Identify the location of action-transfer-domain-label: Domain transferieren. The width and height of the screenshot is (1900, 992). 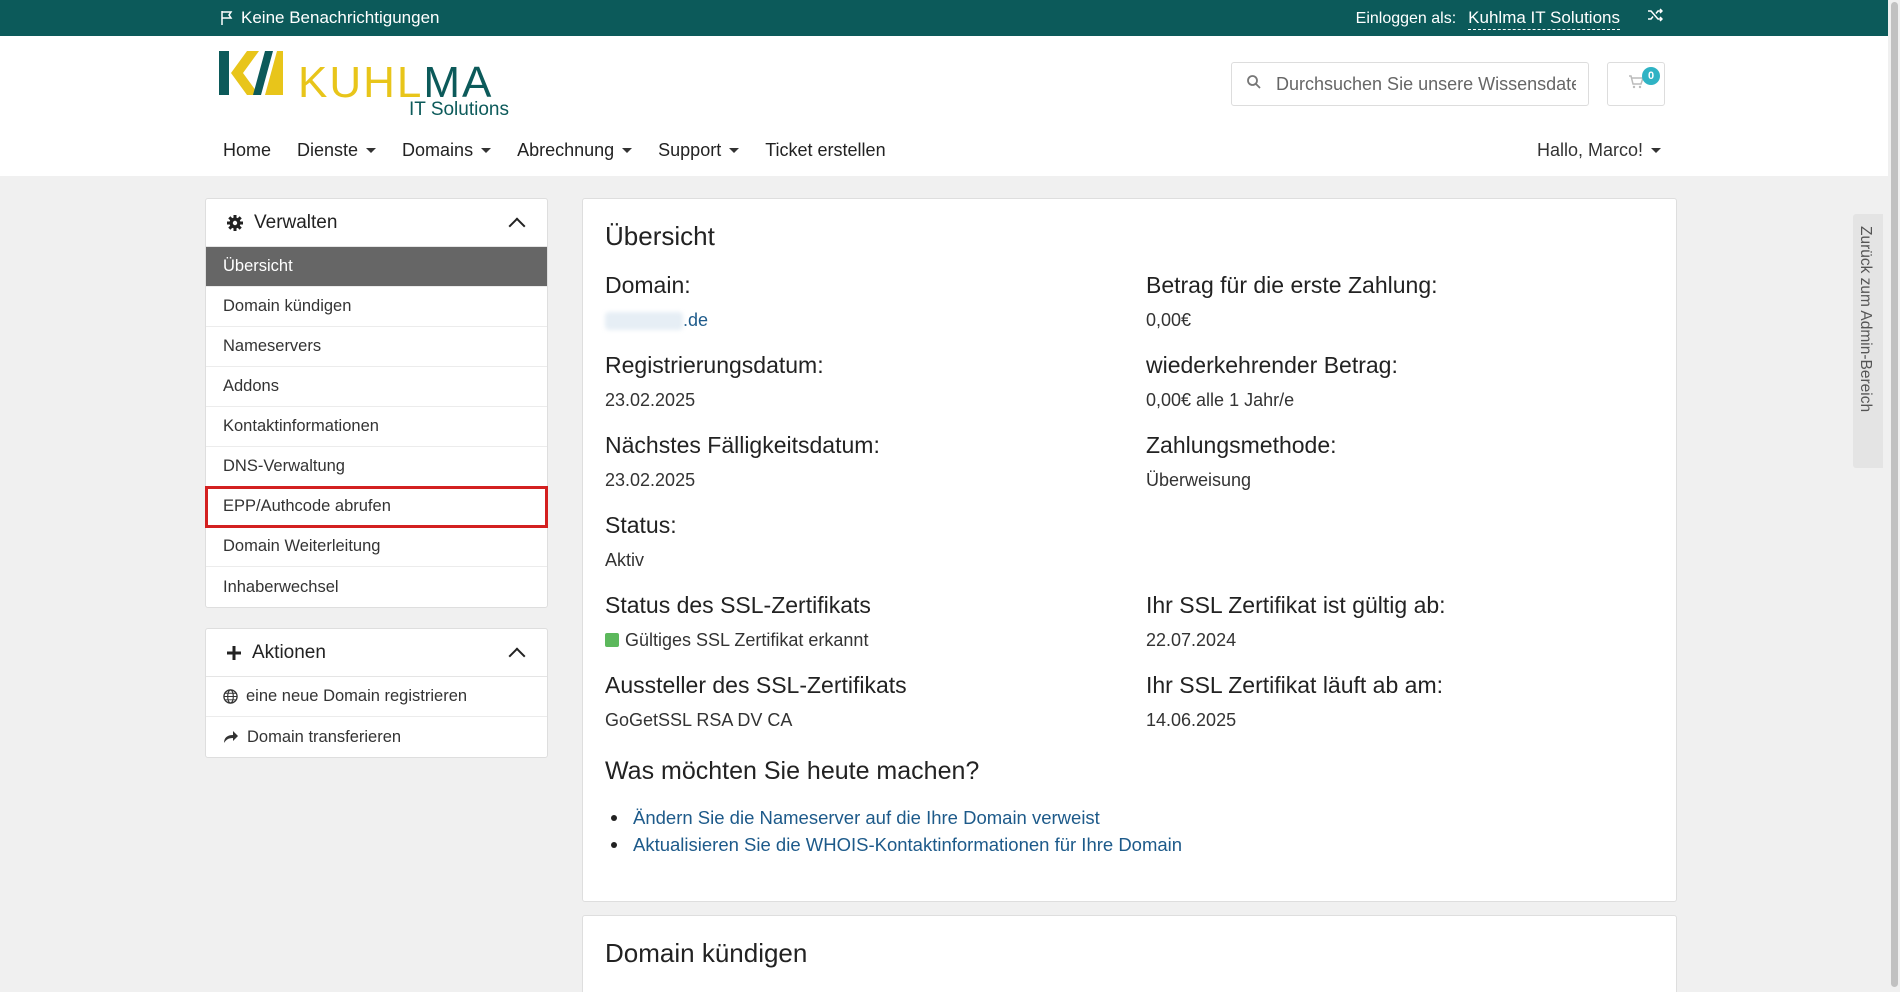
(324, 736).